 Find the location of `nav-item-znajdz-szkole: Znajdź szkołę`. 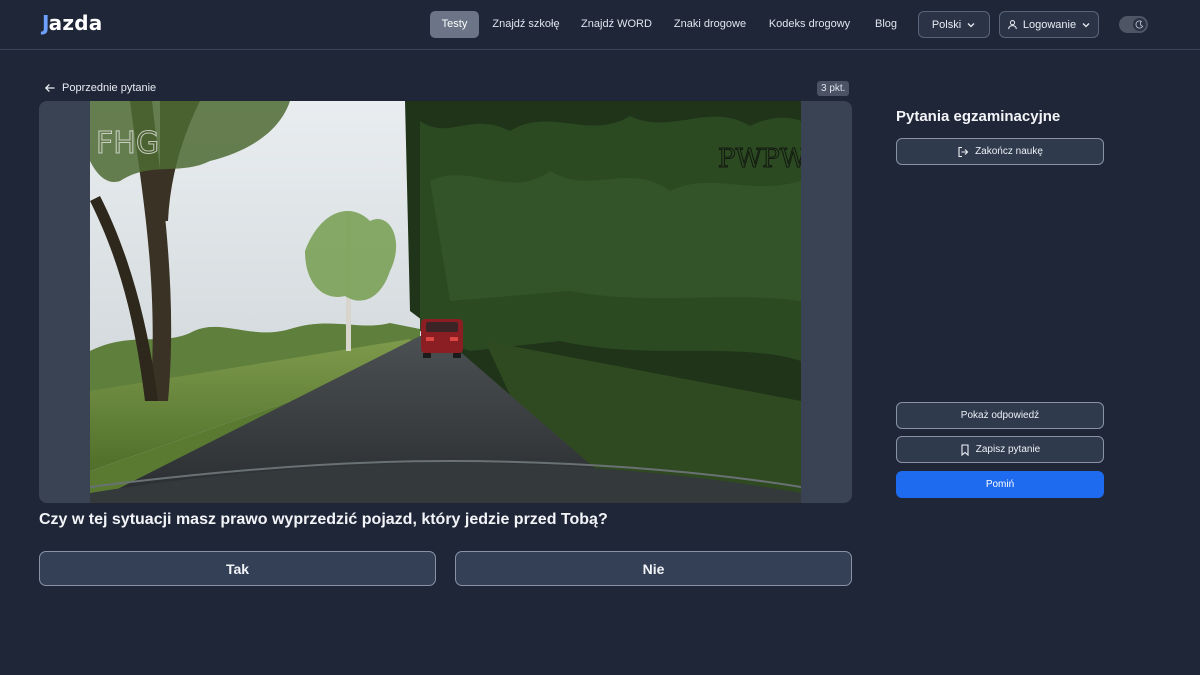

nav-item-znajdz-szkole: Znajdź szkołę is located at coordinates (526, 24).